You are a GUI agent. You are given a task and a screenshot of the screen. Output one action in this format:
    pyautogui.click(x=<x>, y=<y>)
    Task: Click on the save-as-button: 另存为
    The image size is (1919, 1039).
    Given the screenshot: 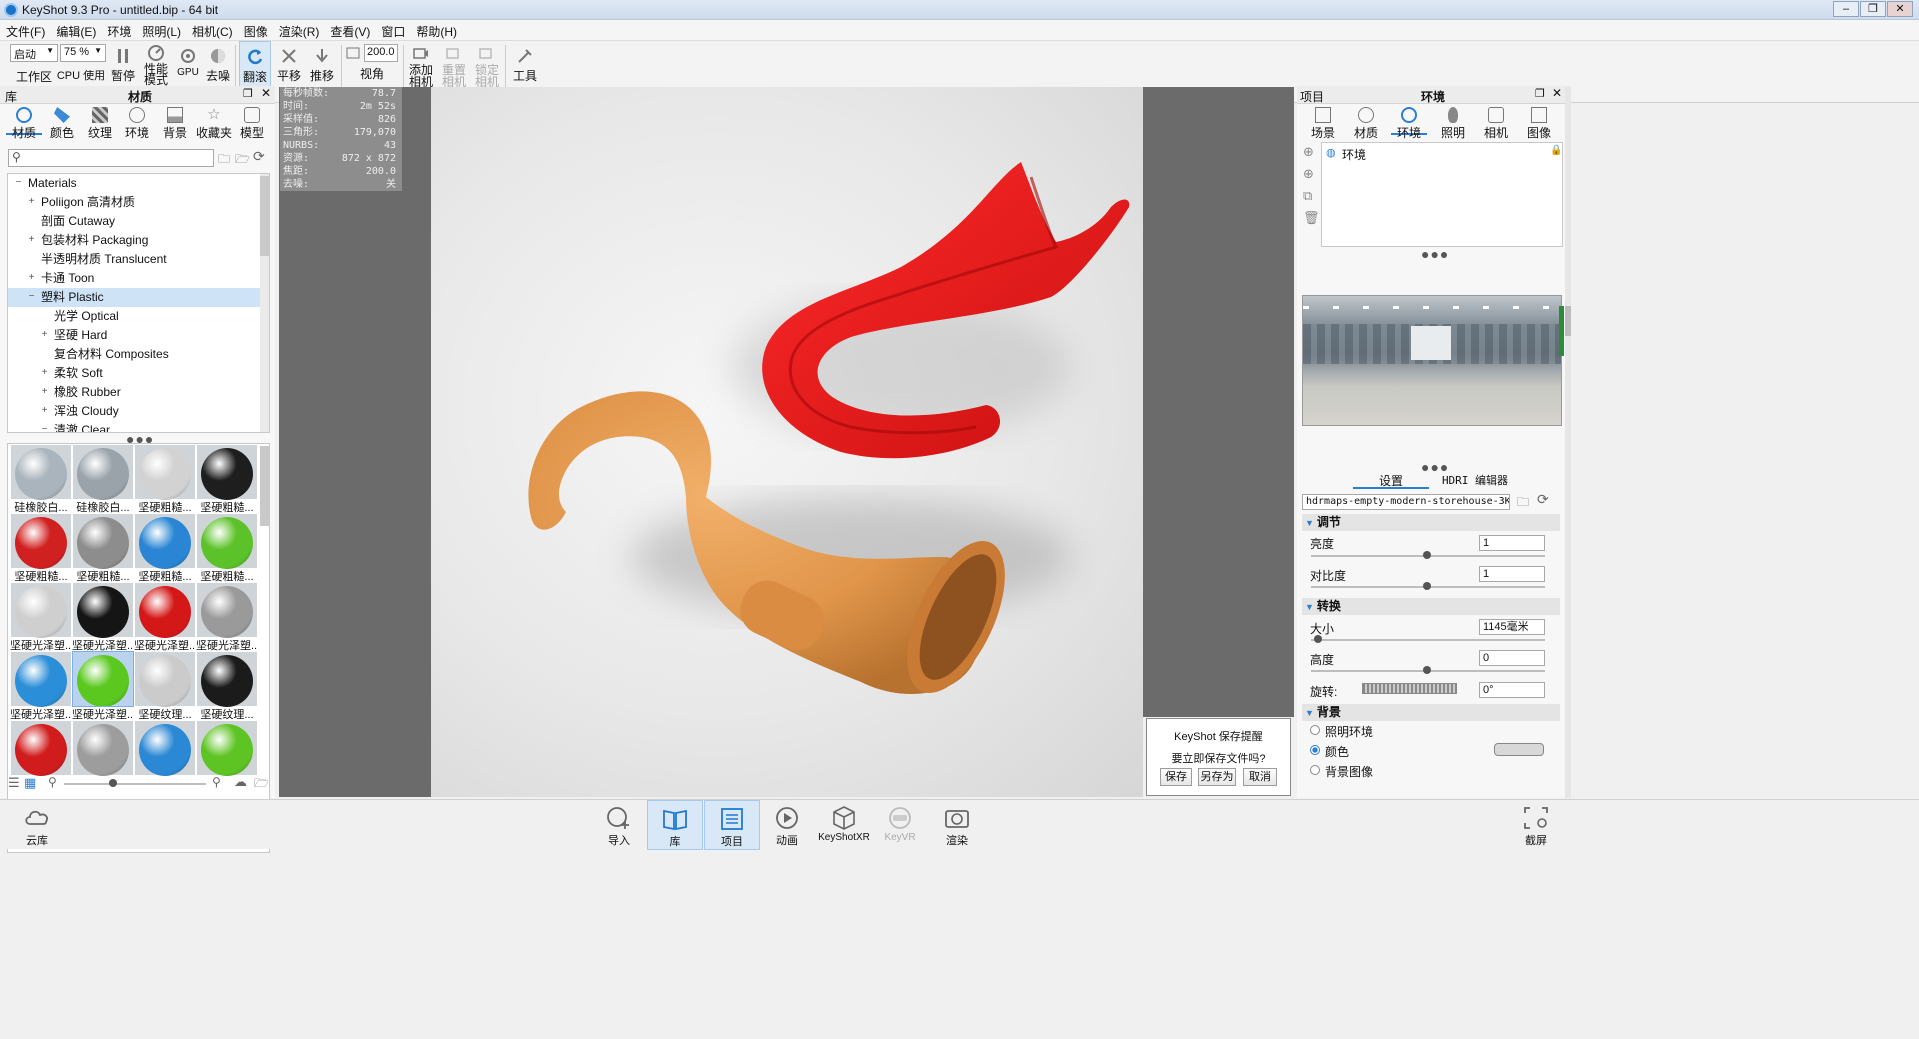 What is the action you would take?
    pyautogui.click(x=1217, y=777)
    